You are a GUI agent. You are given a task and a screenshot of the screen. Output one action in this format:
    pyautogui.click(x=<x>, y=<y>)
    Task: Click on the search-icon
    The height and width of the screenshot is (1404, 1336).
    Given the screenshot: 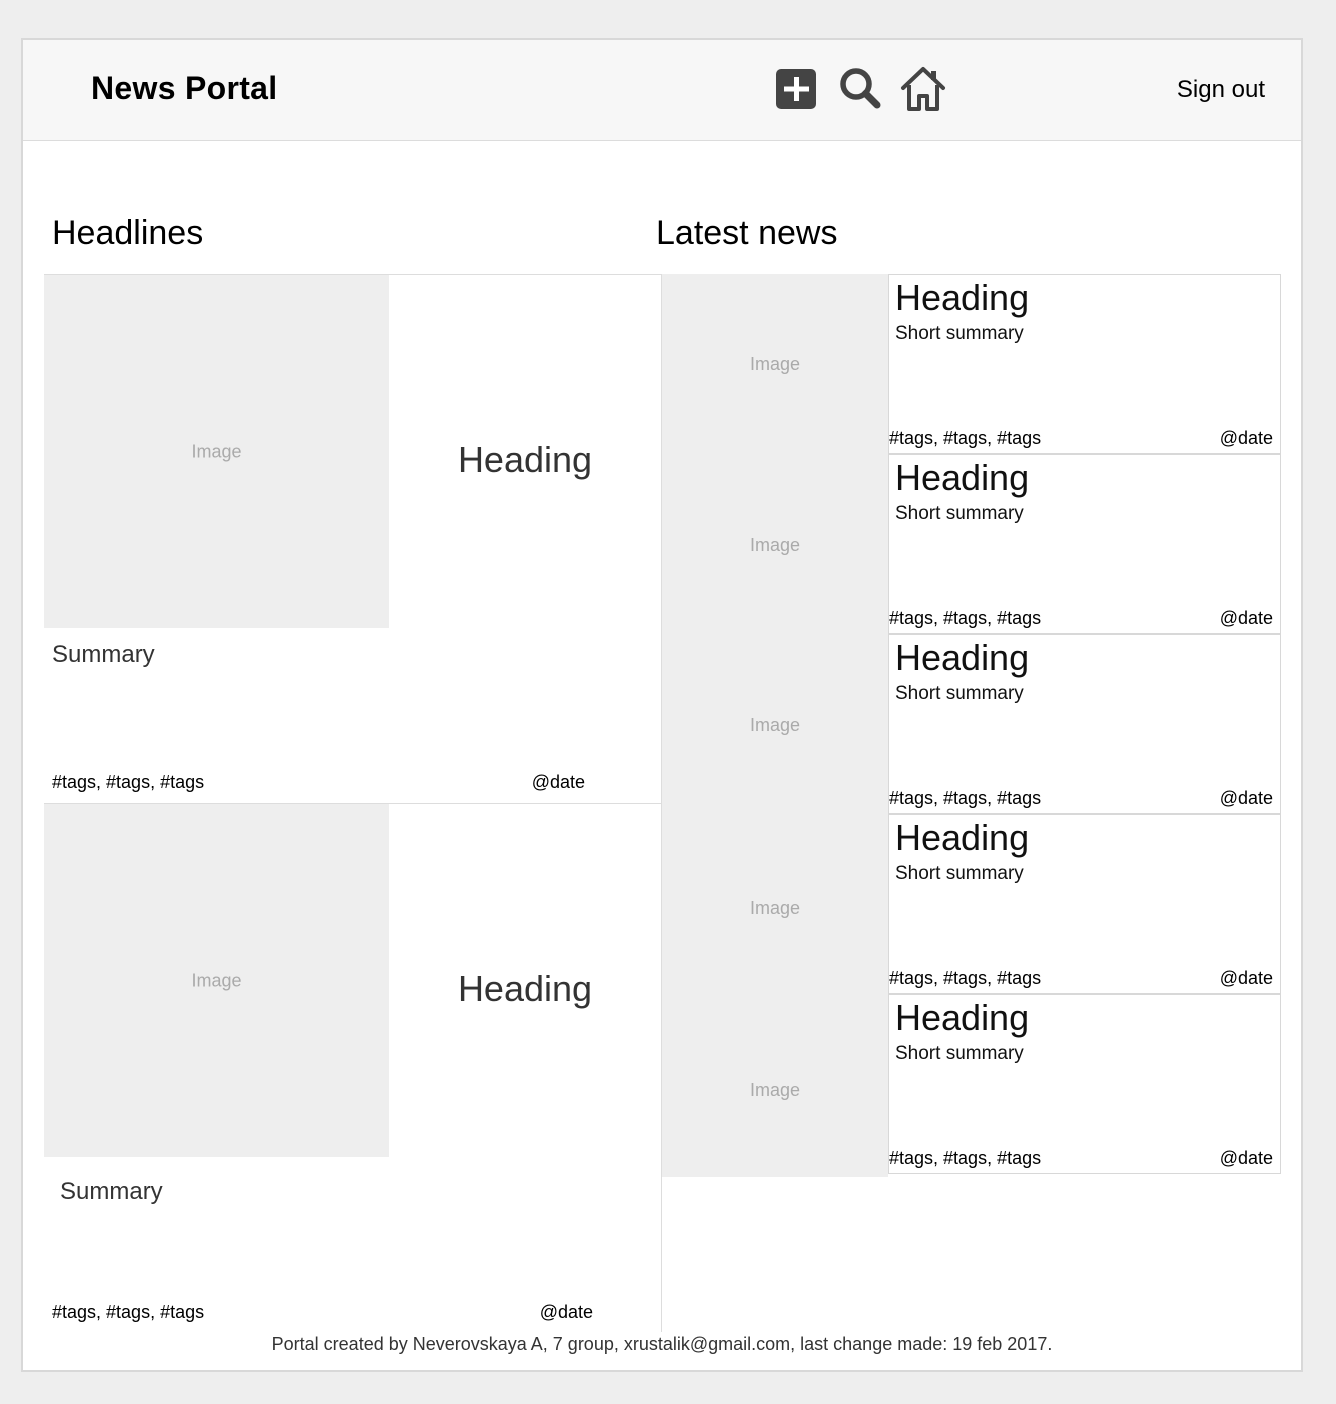 What is the action you would take?
    pyautogui.click(x=860, y=89)
    